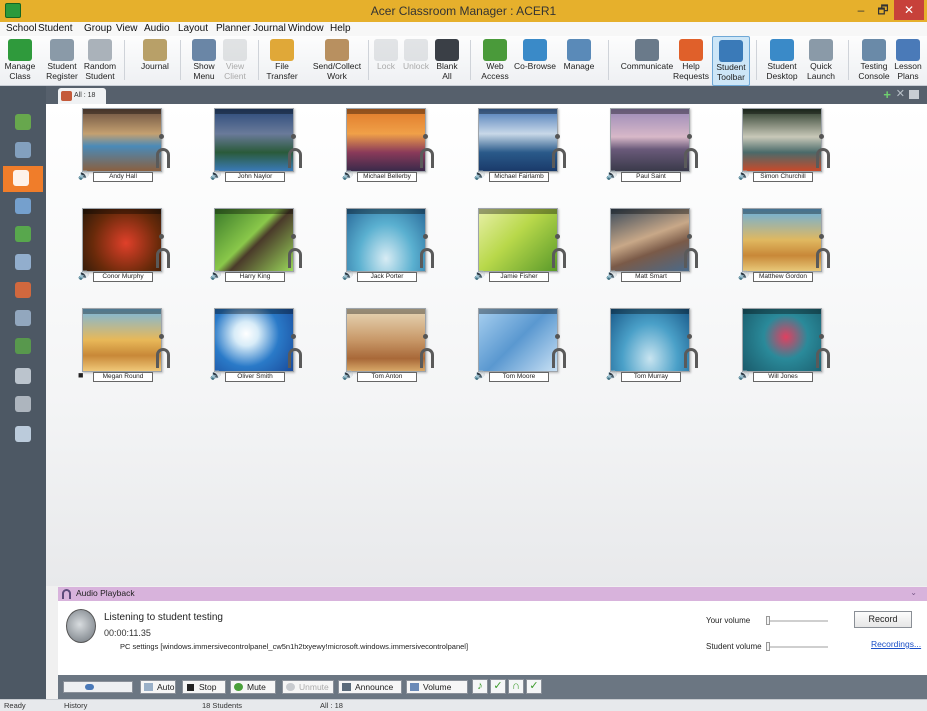 This screenshot has width=927, height=711. I want to click on menu-planner: Planner, so click(233, 28).